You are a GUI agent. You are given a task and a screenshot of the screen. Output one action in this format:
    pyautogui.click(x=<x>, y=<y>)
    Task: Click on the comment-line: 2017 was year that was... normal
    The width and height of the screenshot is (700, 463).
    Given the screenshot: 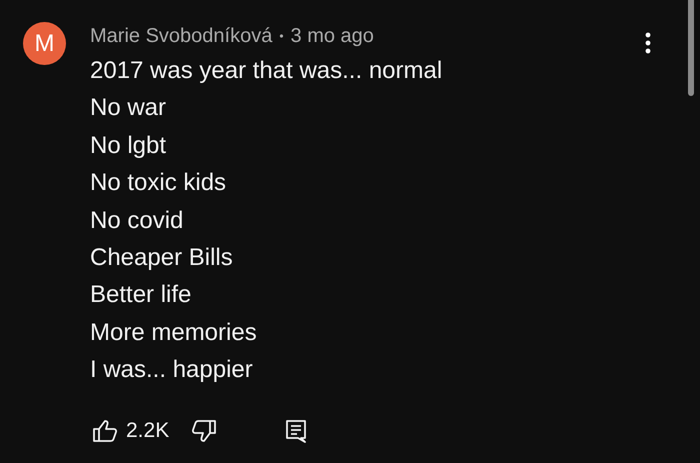 What is the action you would take?
    pyautogui.click(x=267, y=71)
    